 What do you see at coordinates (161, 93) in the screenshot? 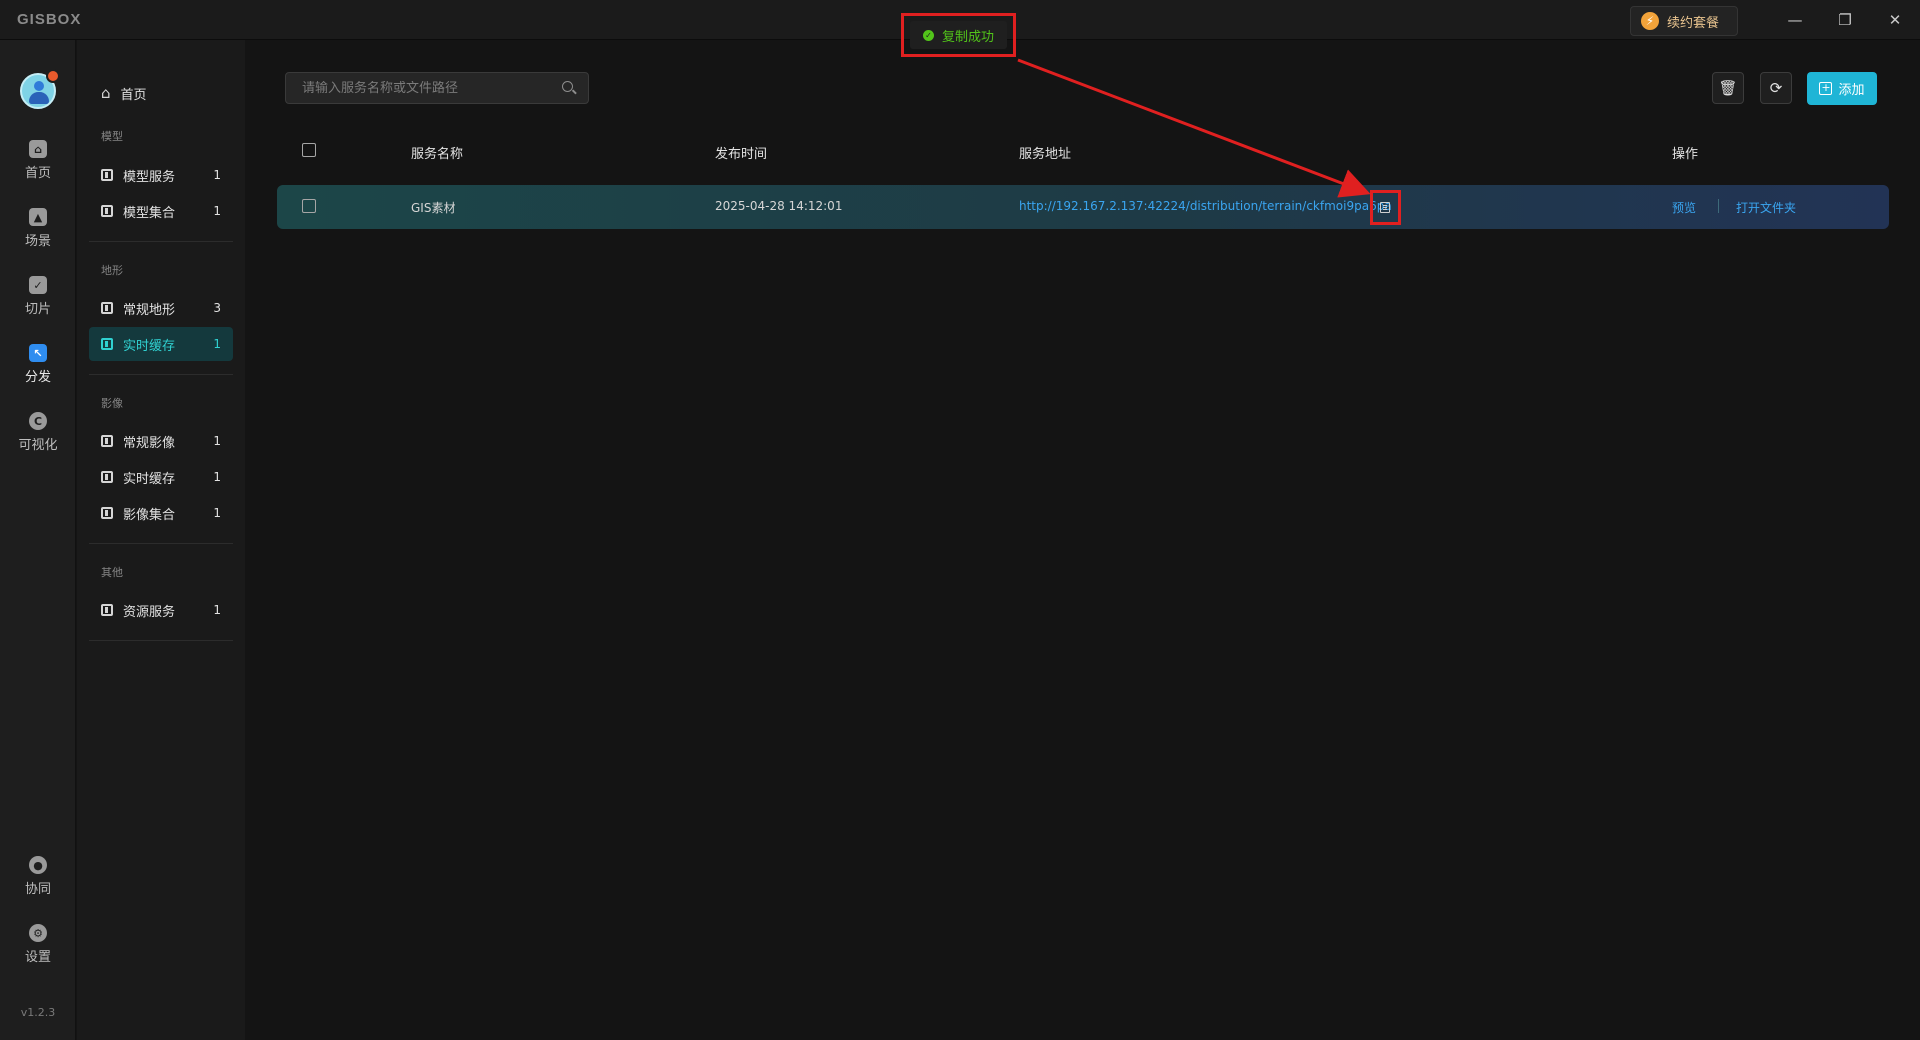
I see `subnav-home: ⌂ 首页` at bounding box center [161, 93].